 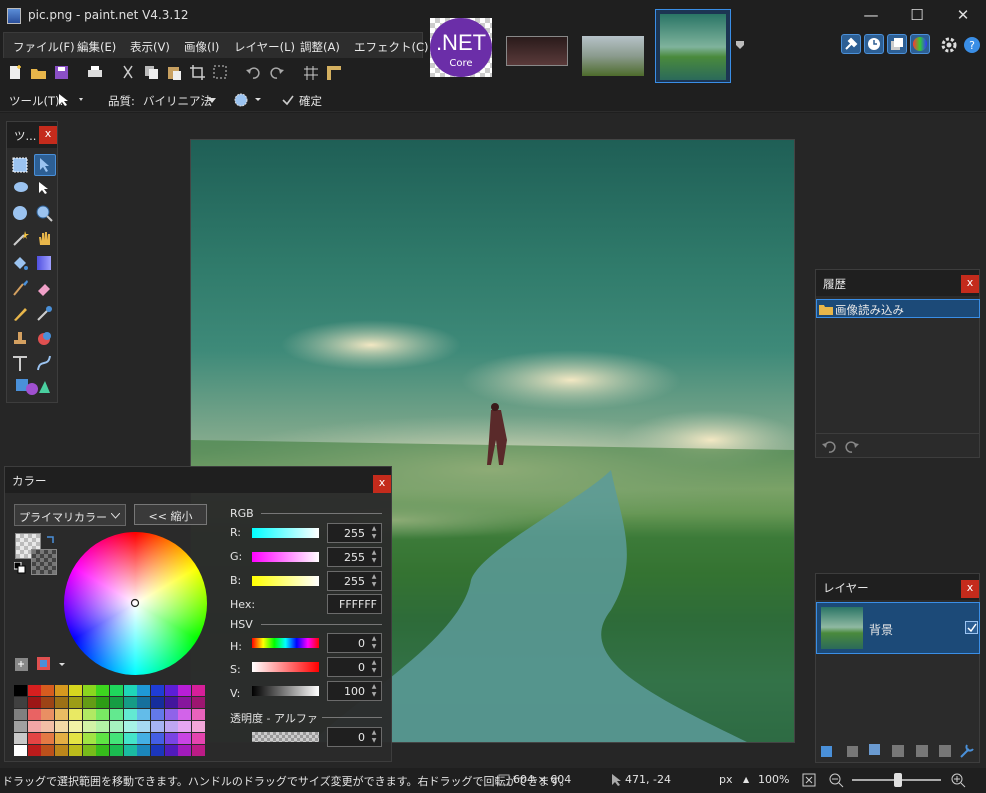 What do you see at coordinates (61, 72) in the screenshot?
I see `save-icon` at bounding box center [61, 72].